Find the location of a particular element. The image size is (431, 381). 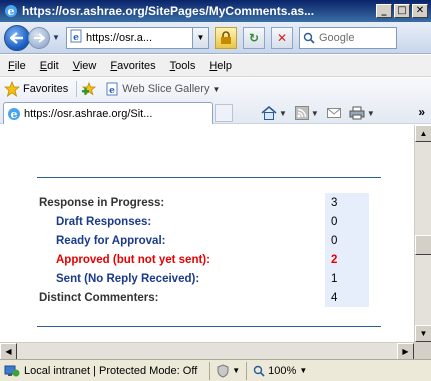

stats-row: Response in Progress: 3 is located at coordinates (203, 202).